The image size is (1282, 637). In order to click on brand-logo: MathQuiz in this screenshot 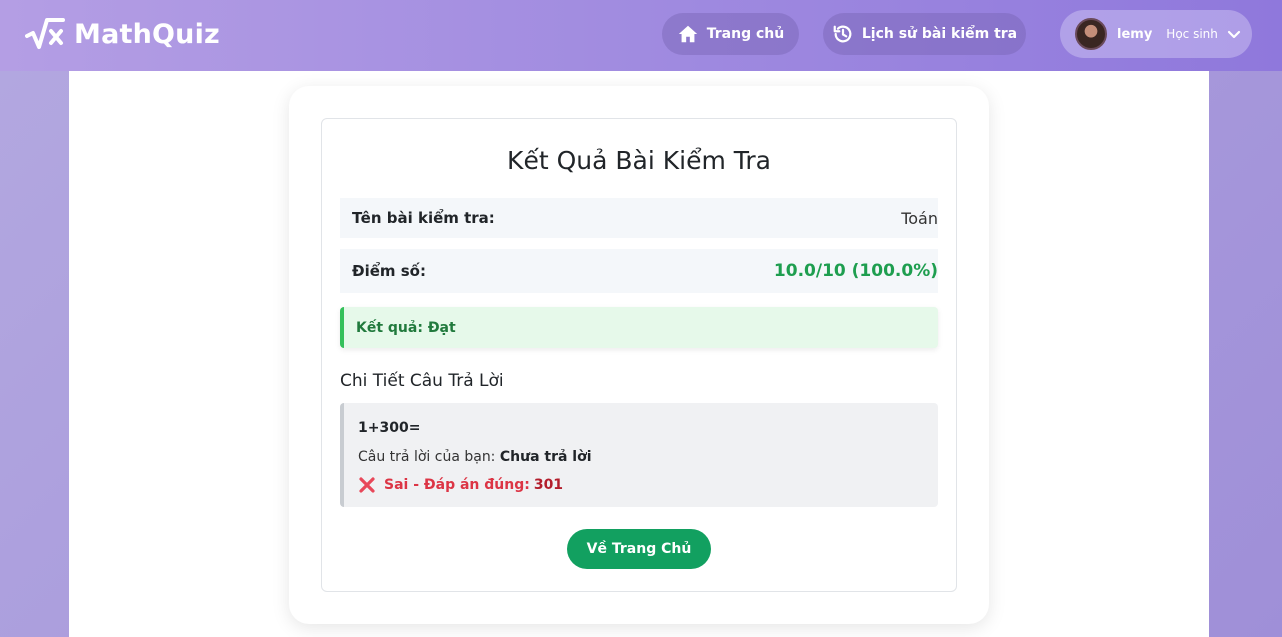, I will do `click(122, 34)`.